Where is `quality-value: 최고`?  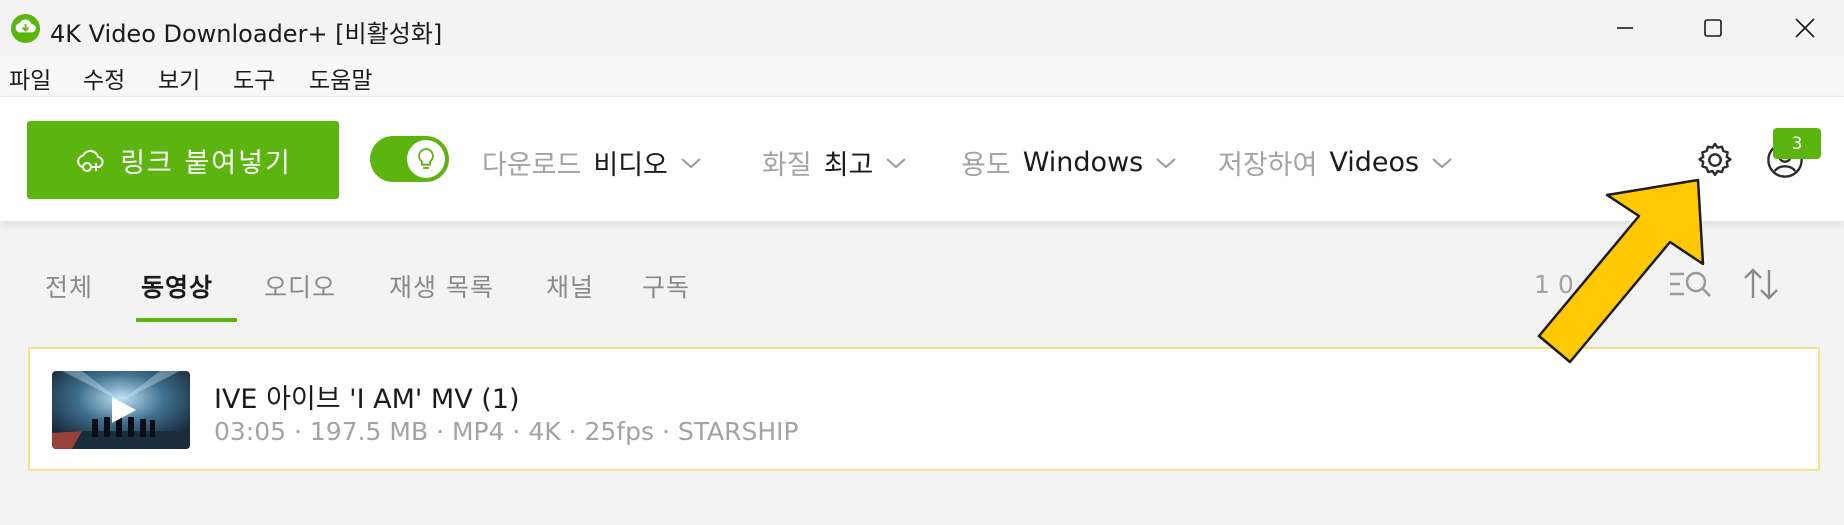 quality-value: 최고 is located at coordinates (848, 165).